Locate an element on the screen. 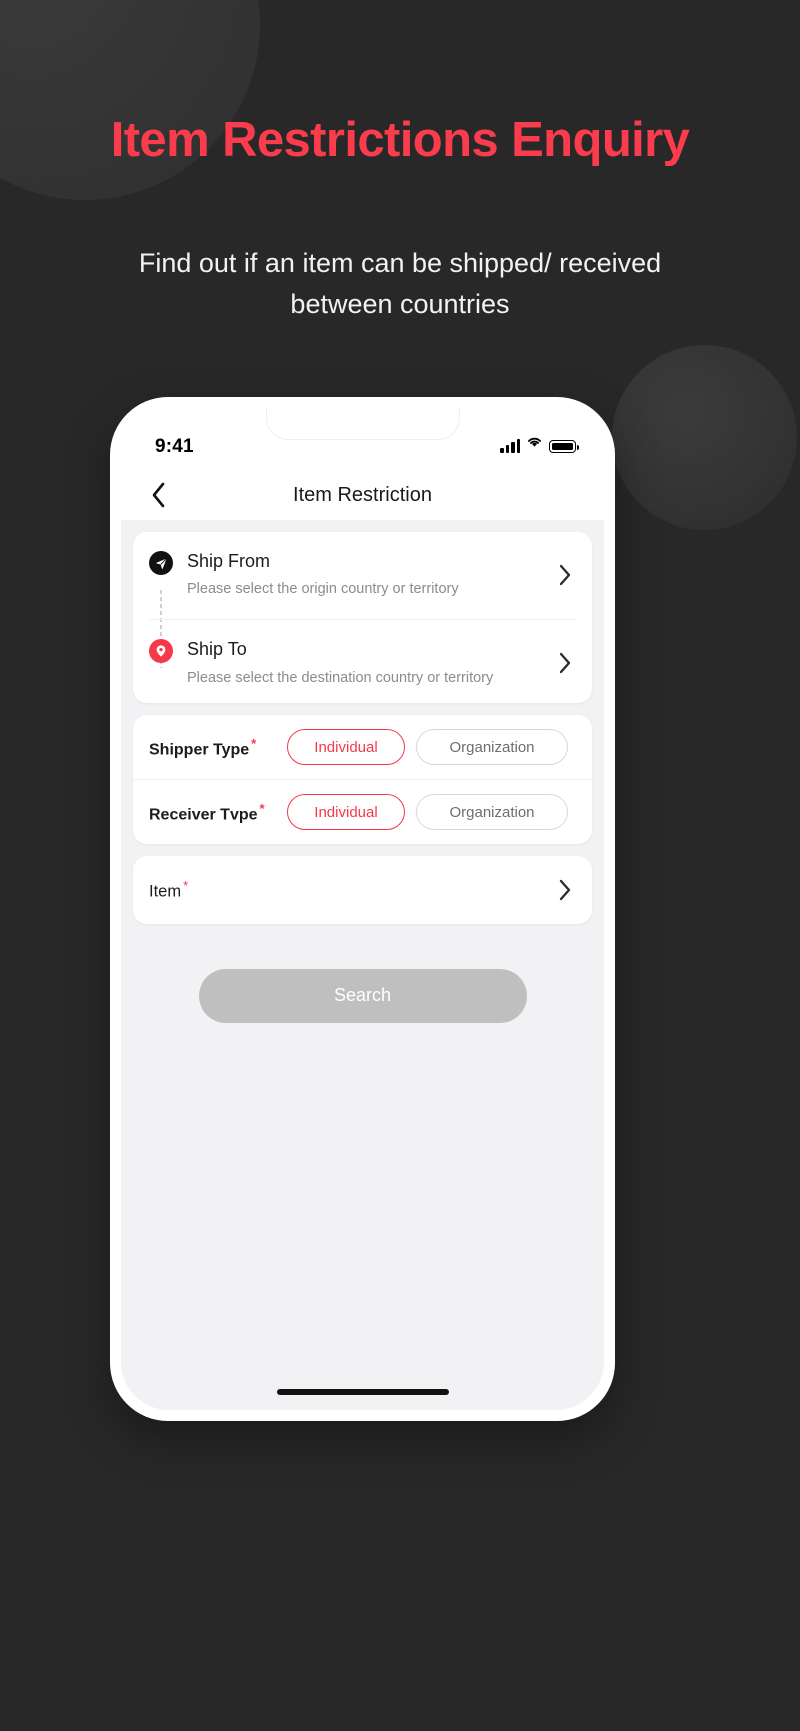 The image size is (800, 1731). destination-pin-icon is located at coordinates (161, 651).